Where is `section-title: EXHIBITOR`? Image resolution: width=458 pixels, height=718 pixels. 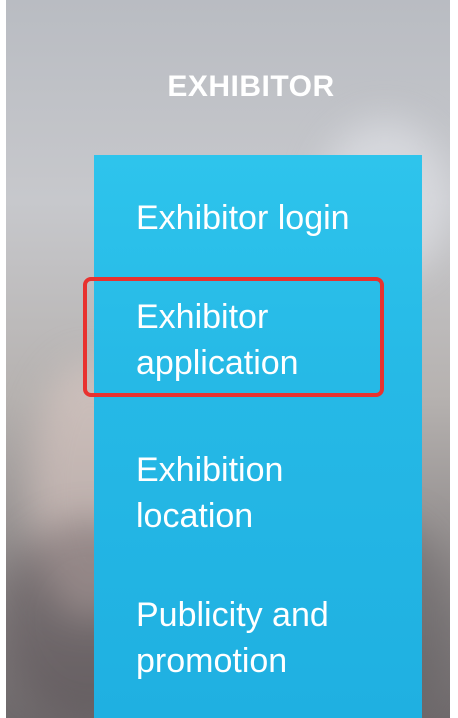 section-title: EXHIBITOR is located at coordinates (251, 86).